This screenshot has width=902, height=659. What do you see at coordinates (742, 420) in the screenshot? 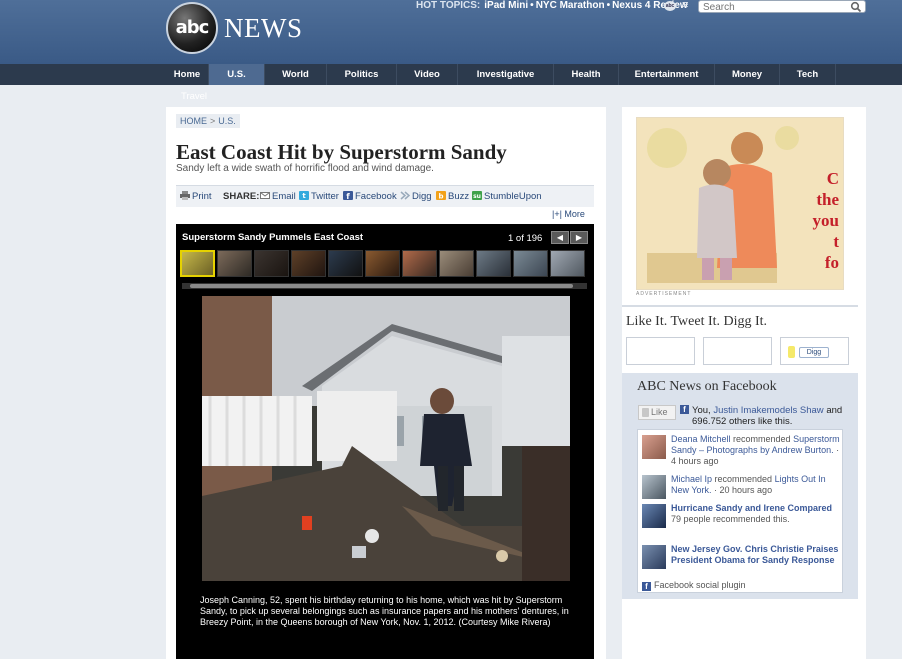
I see `like-others-text: 696,752 others like this.` at bounding box center [742, 420].